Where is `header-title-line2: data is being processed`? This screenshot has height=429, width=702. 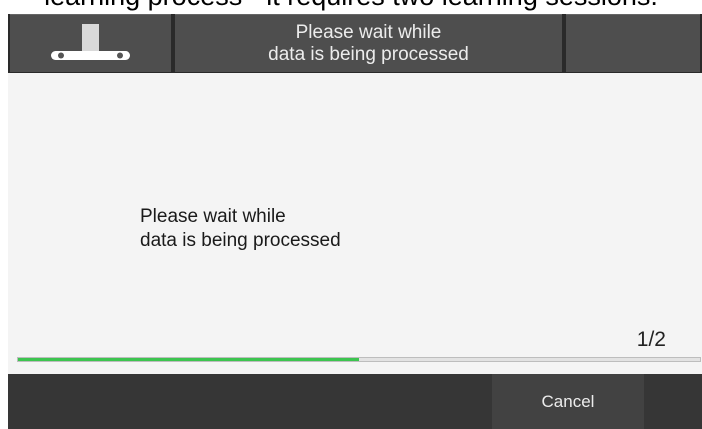 header-title-line2: data is being processed is located at coordinates (368, 54).